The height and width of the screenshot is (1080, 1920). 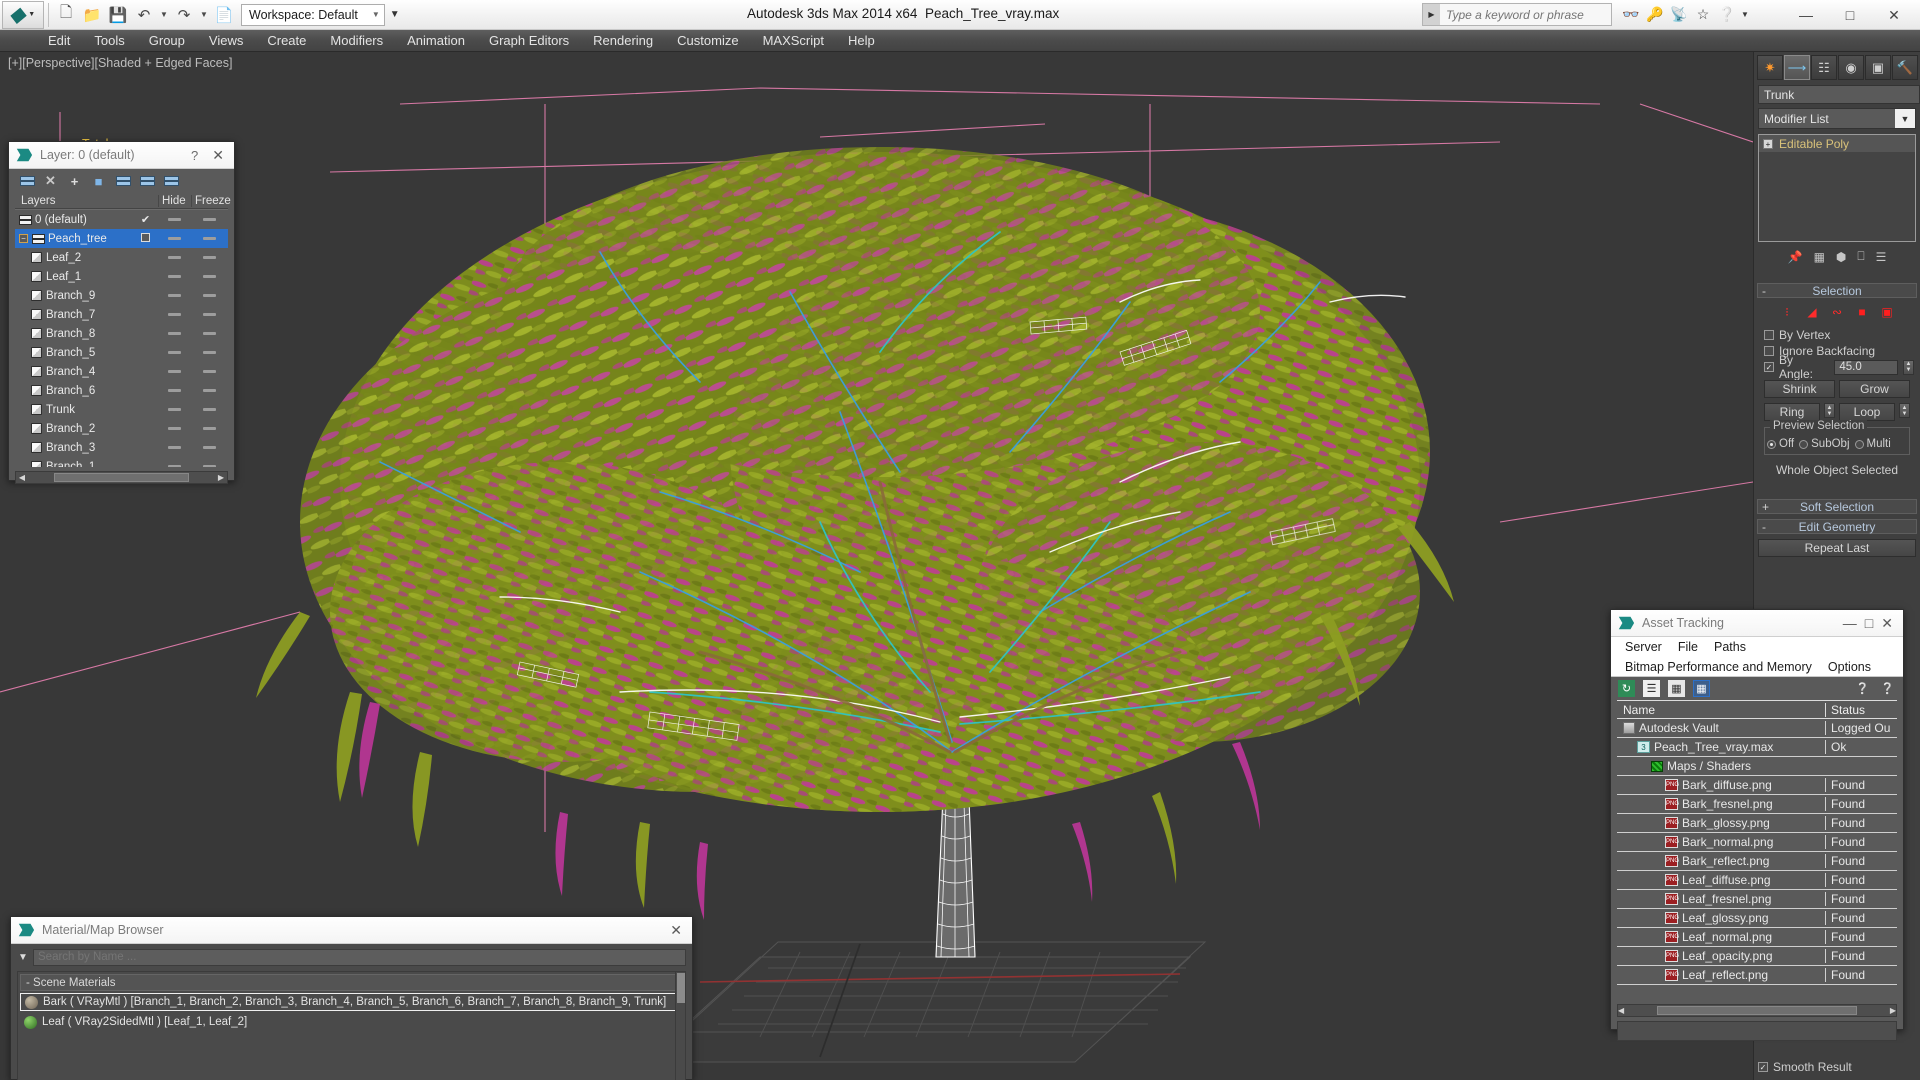 I want to click on asset-tracking-titlebar: Asset Tracking — □ ✕, so click(x=1757, y=623).